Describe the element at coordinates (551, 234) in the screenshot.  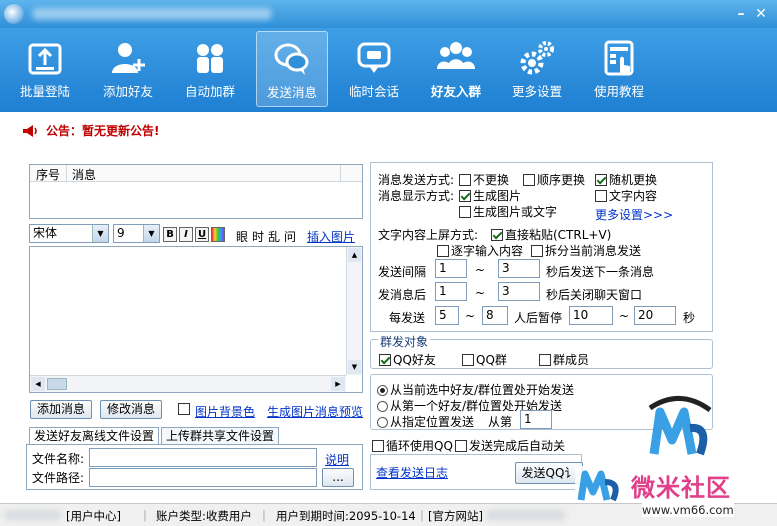
I see `direct-paste-option: 直接粘贴(CTRL+V)` at that location.